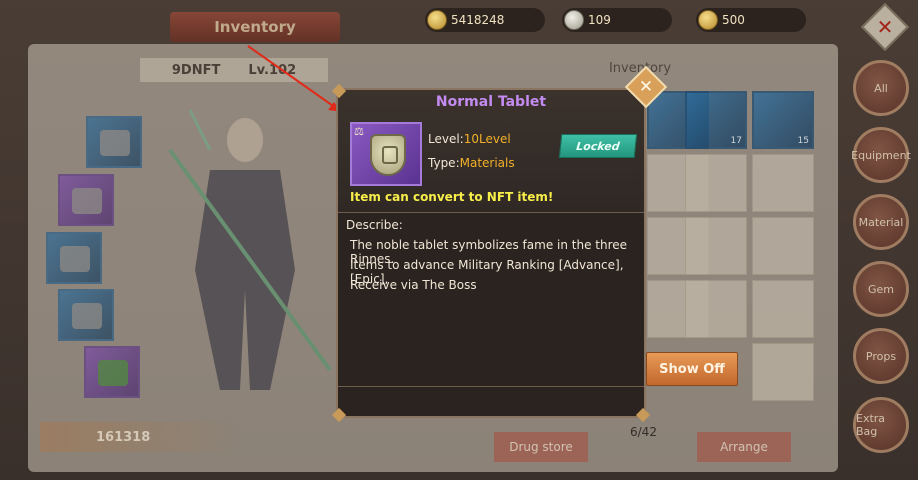 Image resolution: width=918 pixels, height=480 pixels. I want to click on description-line: Receive via The Boss, so click(413, 285).